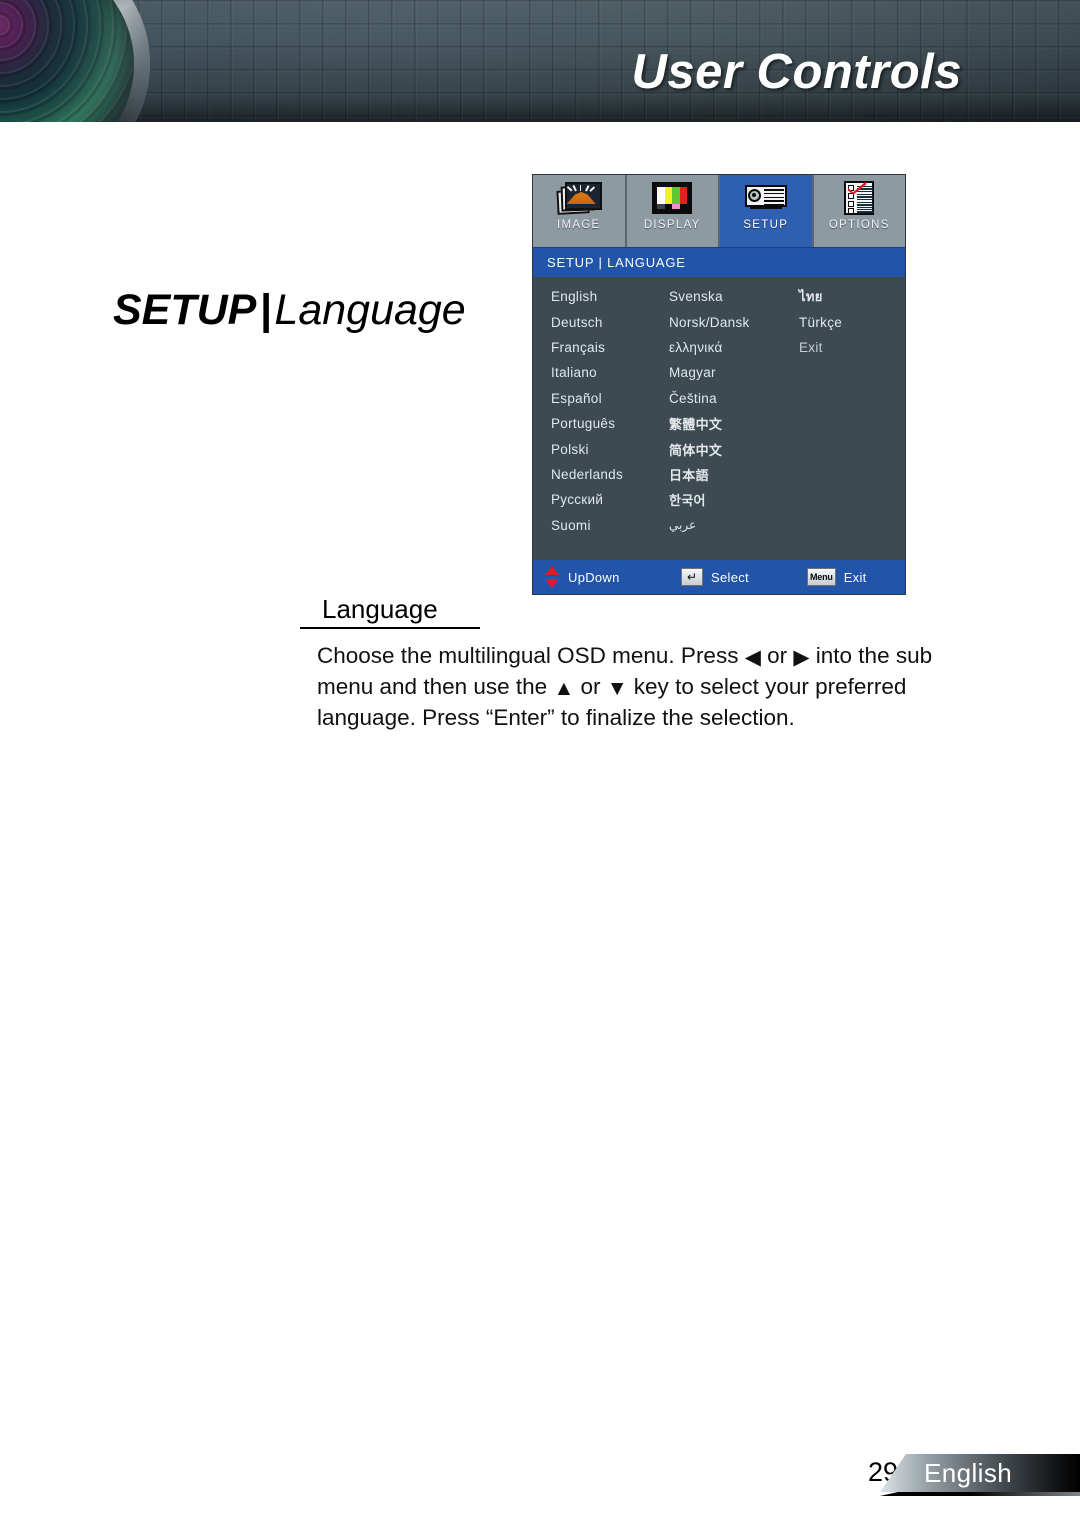 This screenshot has width=1080, height=1532. I want to click on language-option: عربي, so click(734, 525).